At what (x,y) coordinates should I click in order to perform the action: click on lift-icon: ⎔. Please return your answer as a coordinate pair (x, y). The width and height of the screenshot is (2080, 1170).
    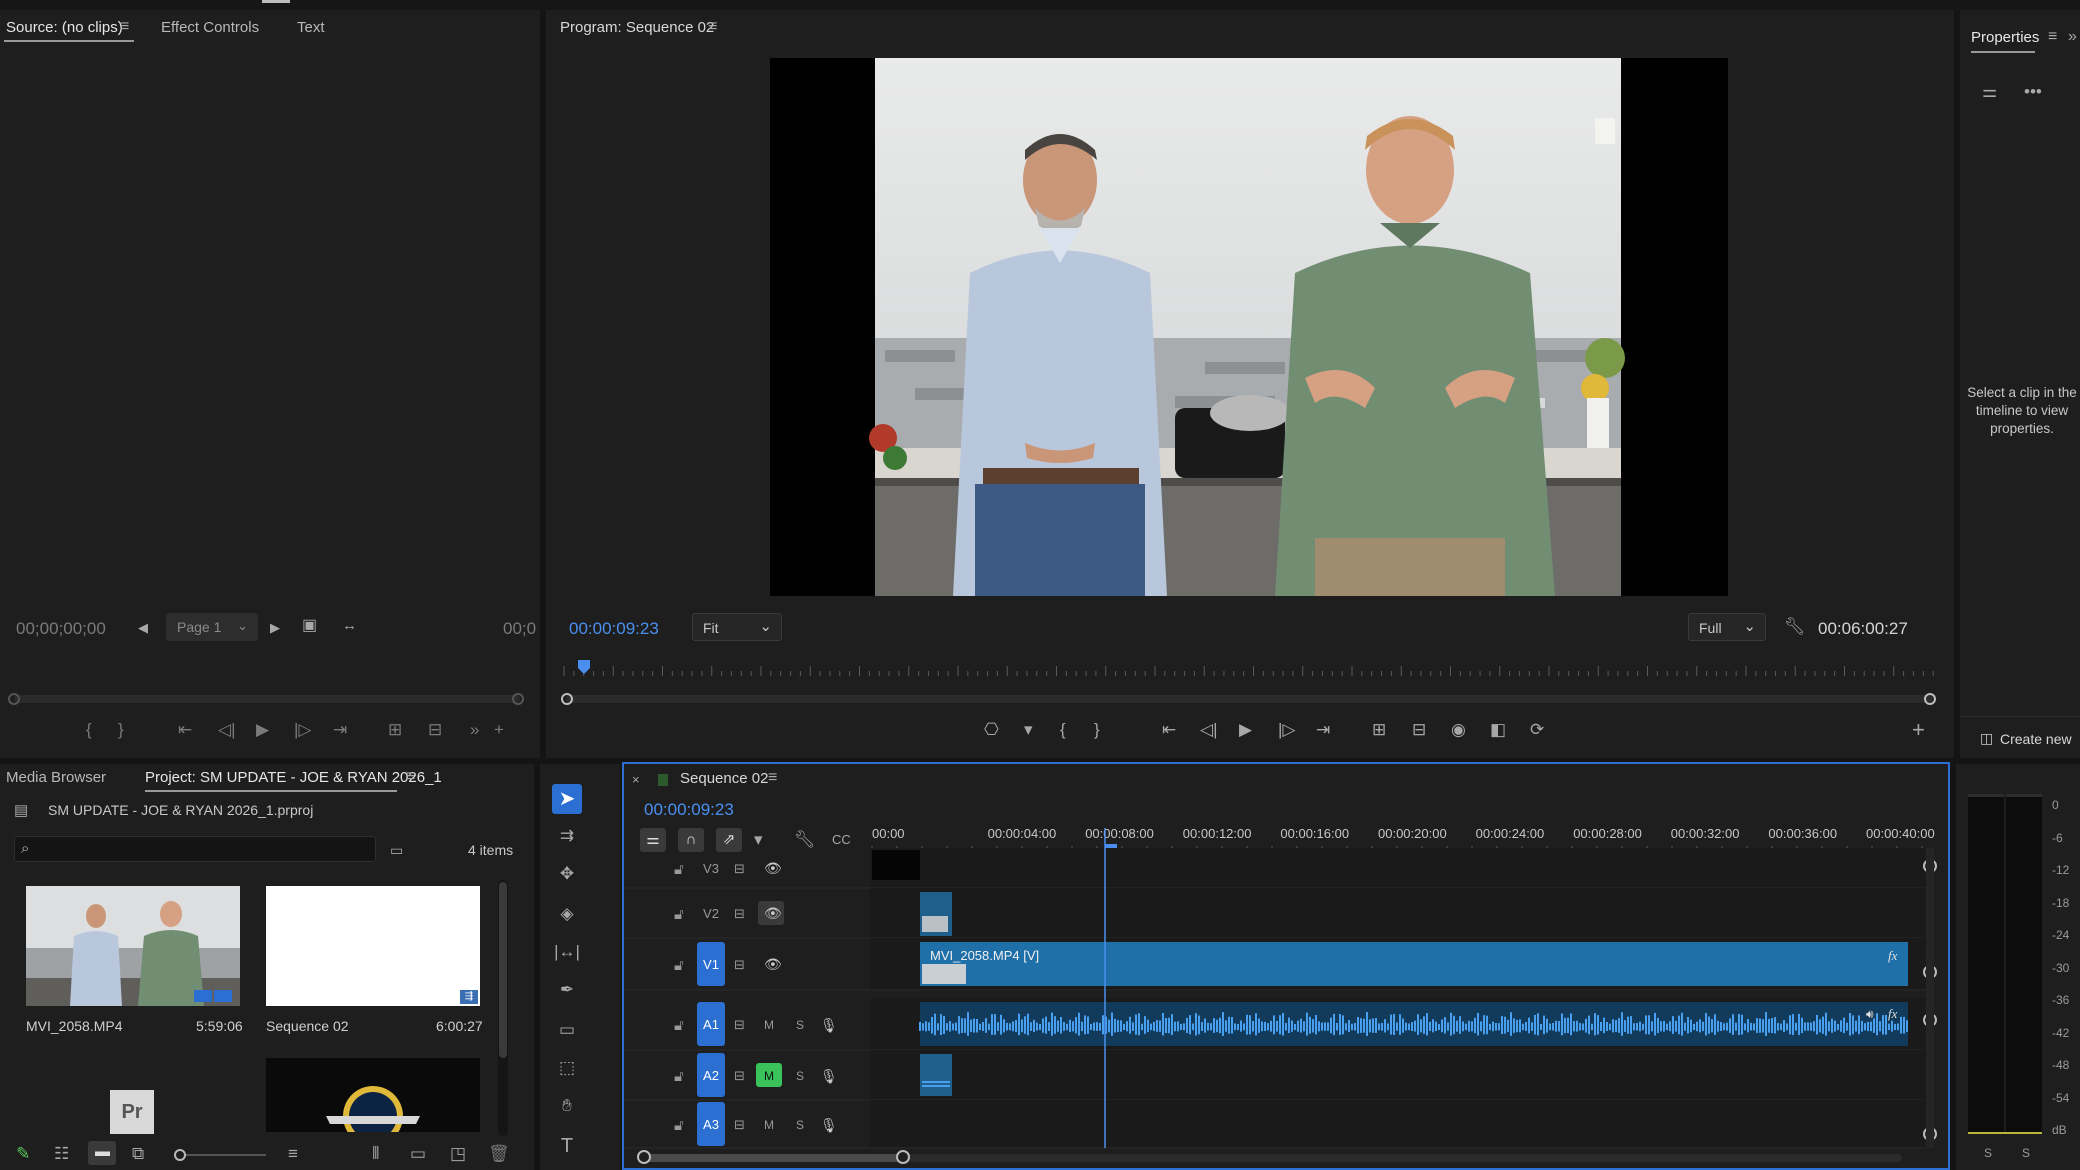
    Looking at the image, I should click on (991, 730).